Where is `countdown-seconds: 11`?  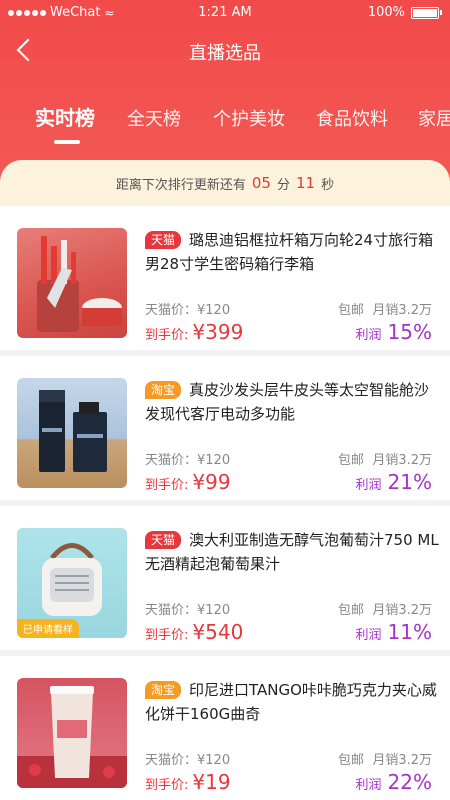
countdown-seconds: 11 is located at coordinates (306, 183).